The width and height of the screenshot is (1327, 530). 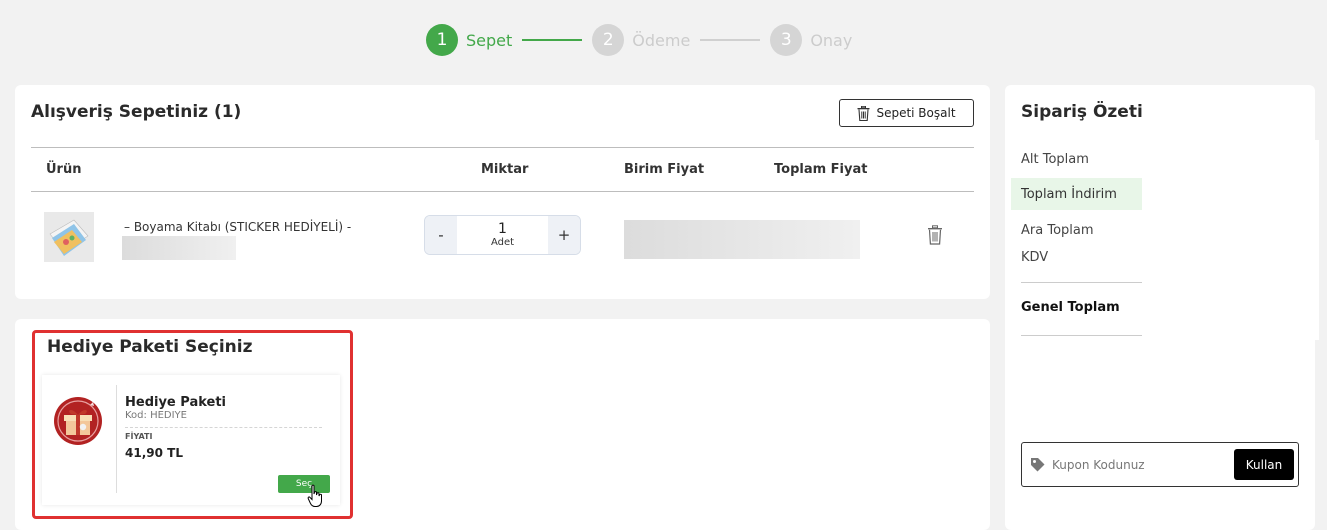 I want to click on tag-icon, so click(x=1038, y=465).